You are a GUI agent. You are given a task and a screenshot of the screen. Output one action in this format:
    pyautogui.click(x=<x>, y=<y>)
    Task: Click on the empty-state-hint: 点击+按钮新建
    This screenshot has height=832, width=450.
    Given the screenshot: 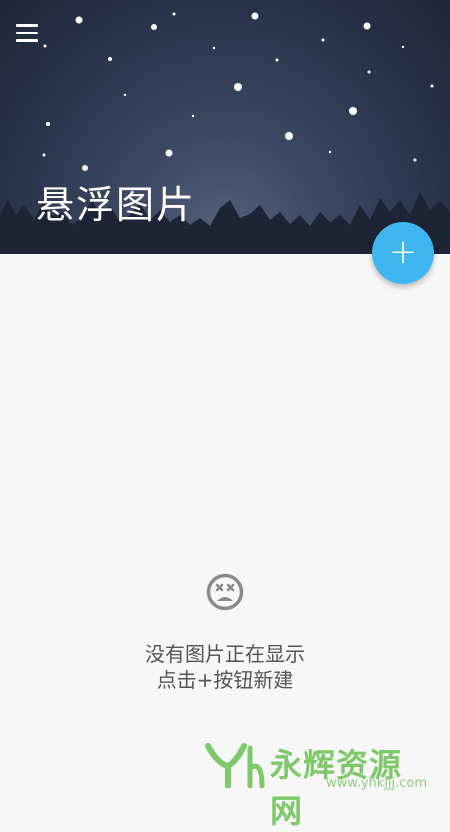 What is the action you would take?
    pyautogui.click(x=225, y=680)
    